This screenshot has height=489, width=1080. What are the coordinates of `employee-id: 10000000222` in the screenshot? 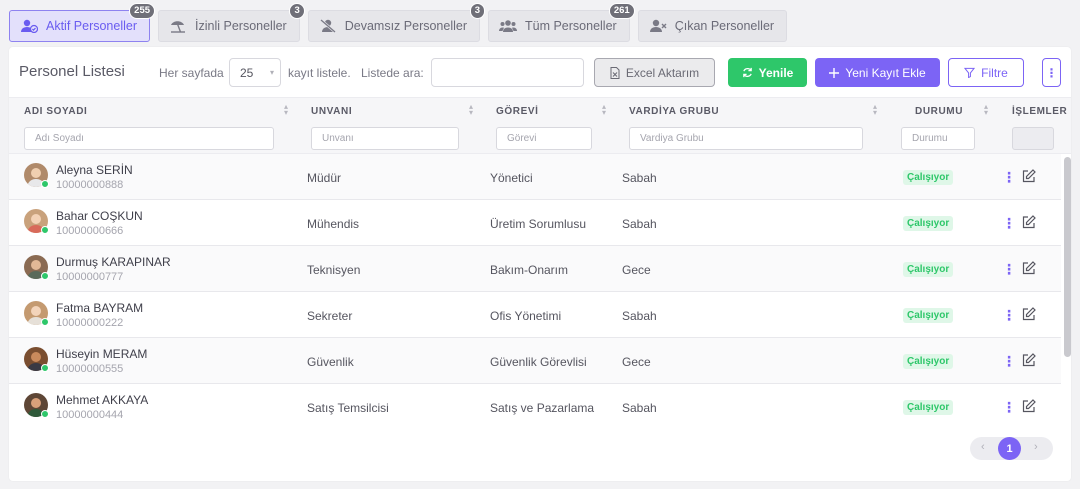 It's located at (90, 323).